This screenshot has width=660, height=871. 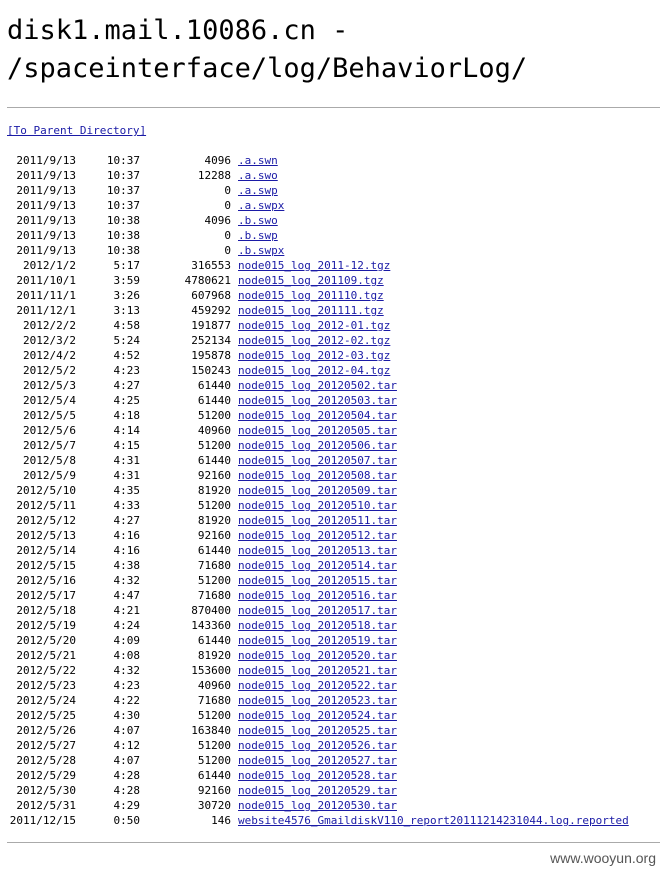 I want to click on file-link: node015_log_20120511.tar, so click(x=317, y=520).